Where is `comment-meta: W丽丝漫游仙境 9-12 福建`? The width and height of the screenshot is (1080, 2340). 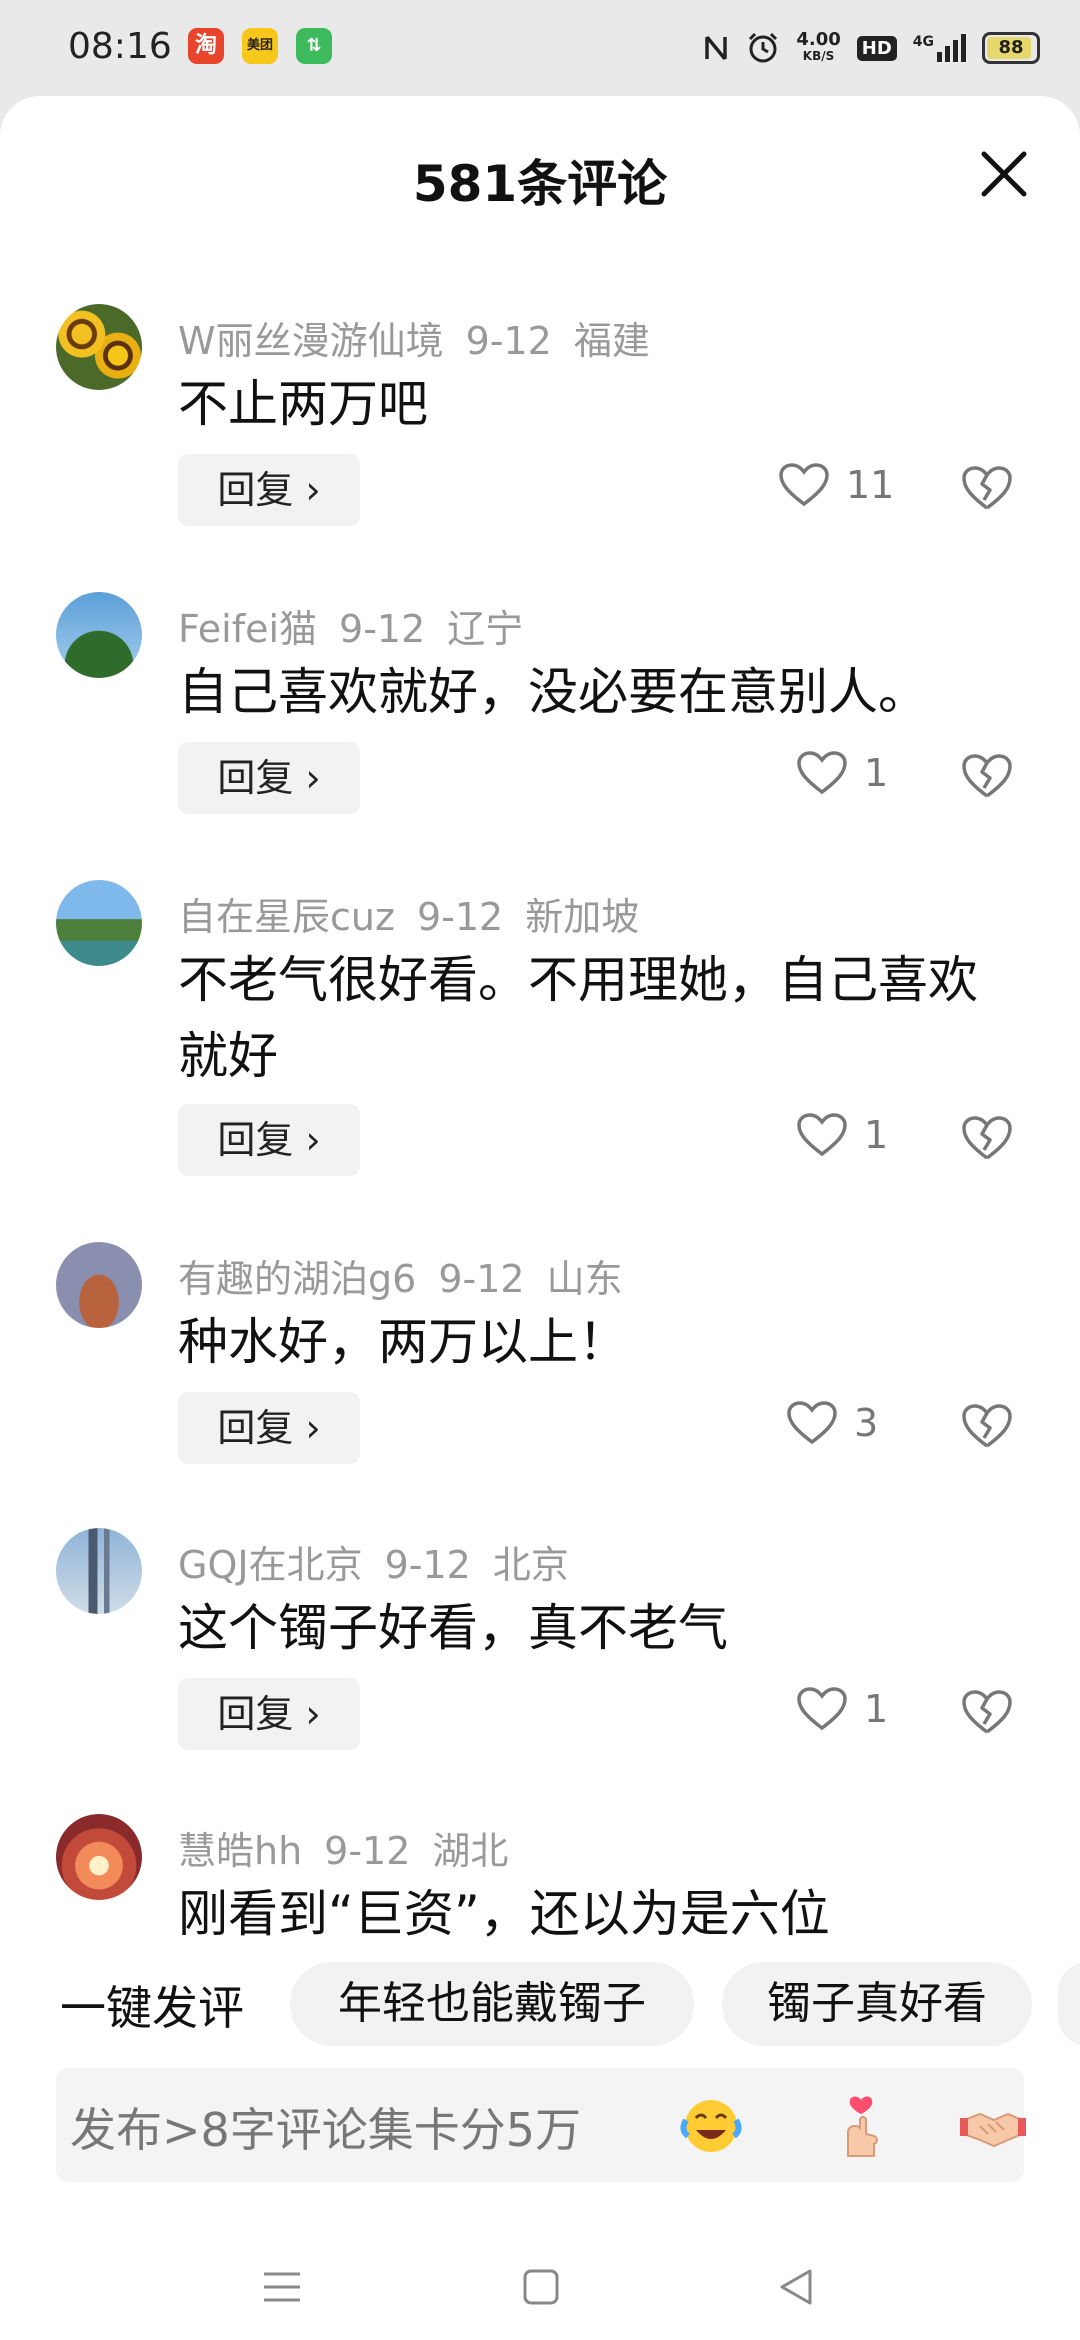 comment-meta: W丽丝漫游仙境 9-12 福建 is located at coordinates (425, 337).